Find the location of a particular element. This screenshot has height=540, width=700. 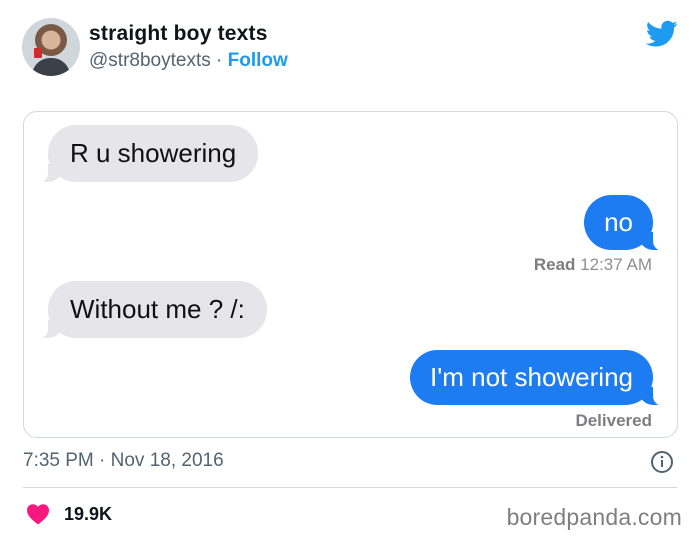

avatar-phone is located at coordinates (38, 53).